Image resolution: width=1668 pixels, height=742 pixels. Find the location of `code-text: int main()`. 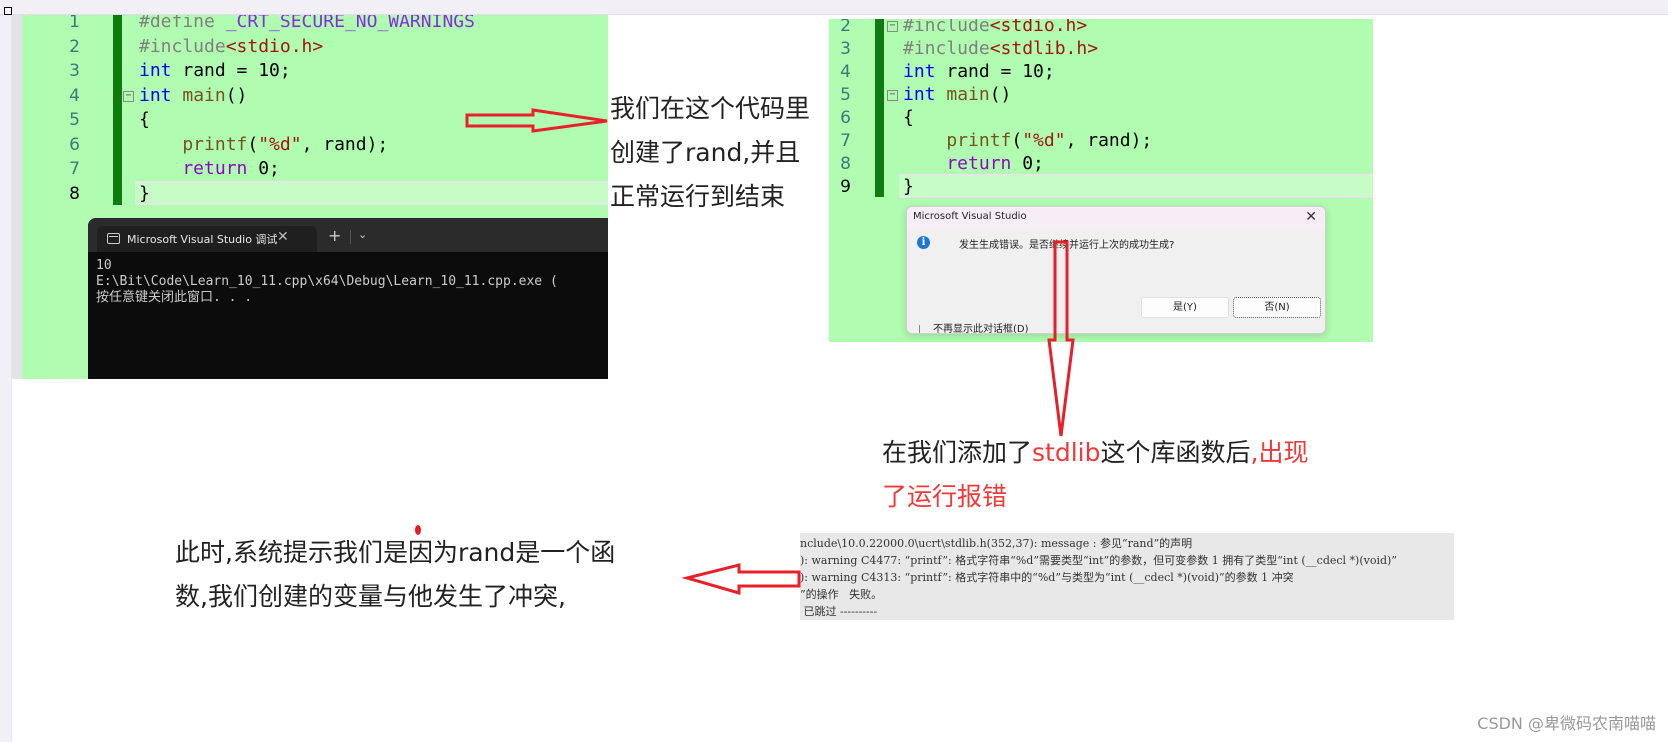

code-text: int main() is located at coordinates (193, 96).